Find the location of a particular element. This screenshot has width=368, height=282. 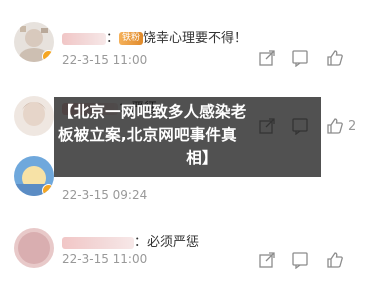

vip-badge: 铁粉 is located at coordinates (131, 38).